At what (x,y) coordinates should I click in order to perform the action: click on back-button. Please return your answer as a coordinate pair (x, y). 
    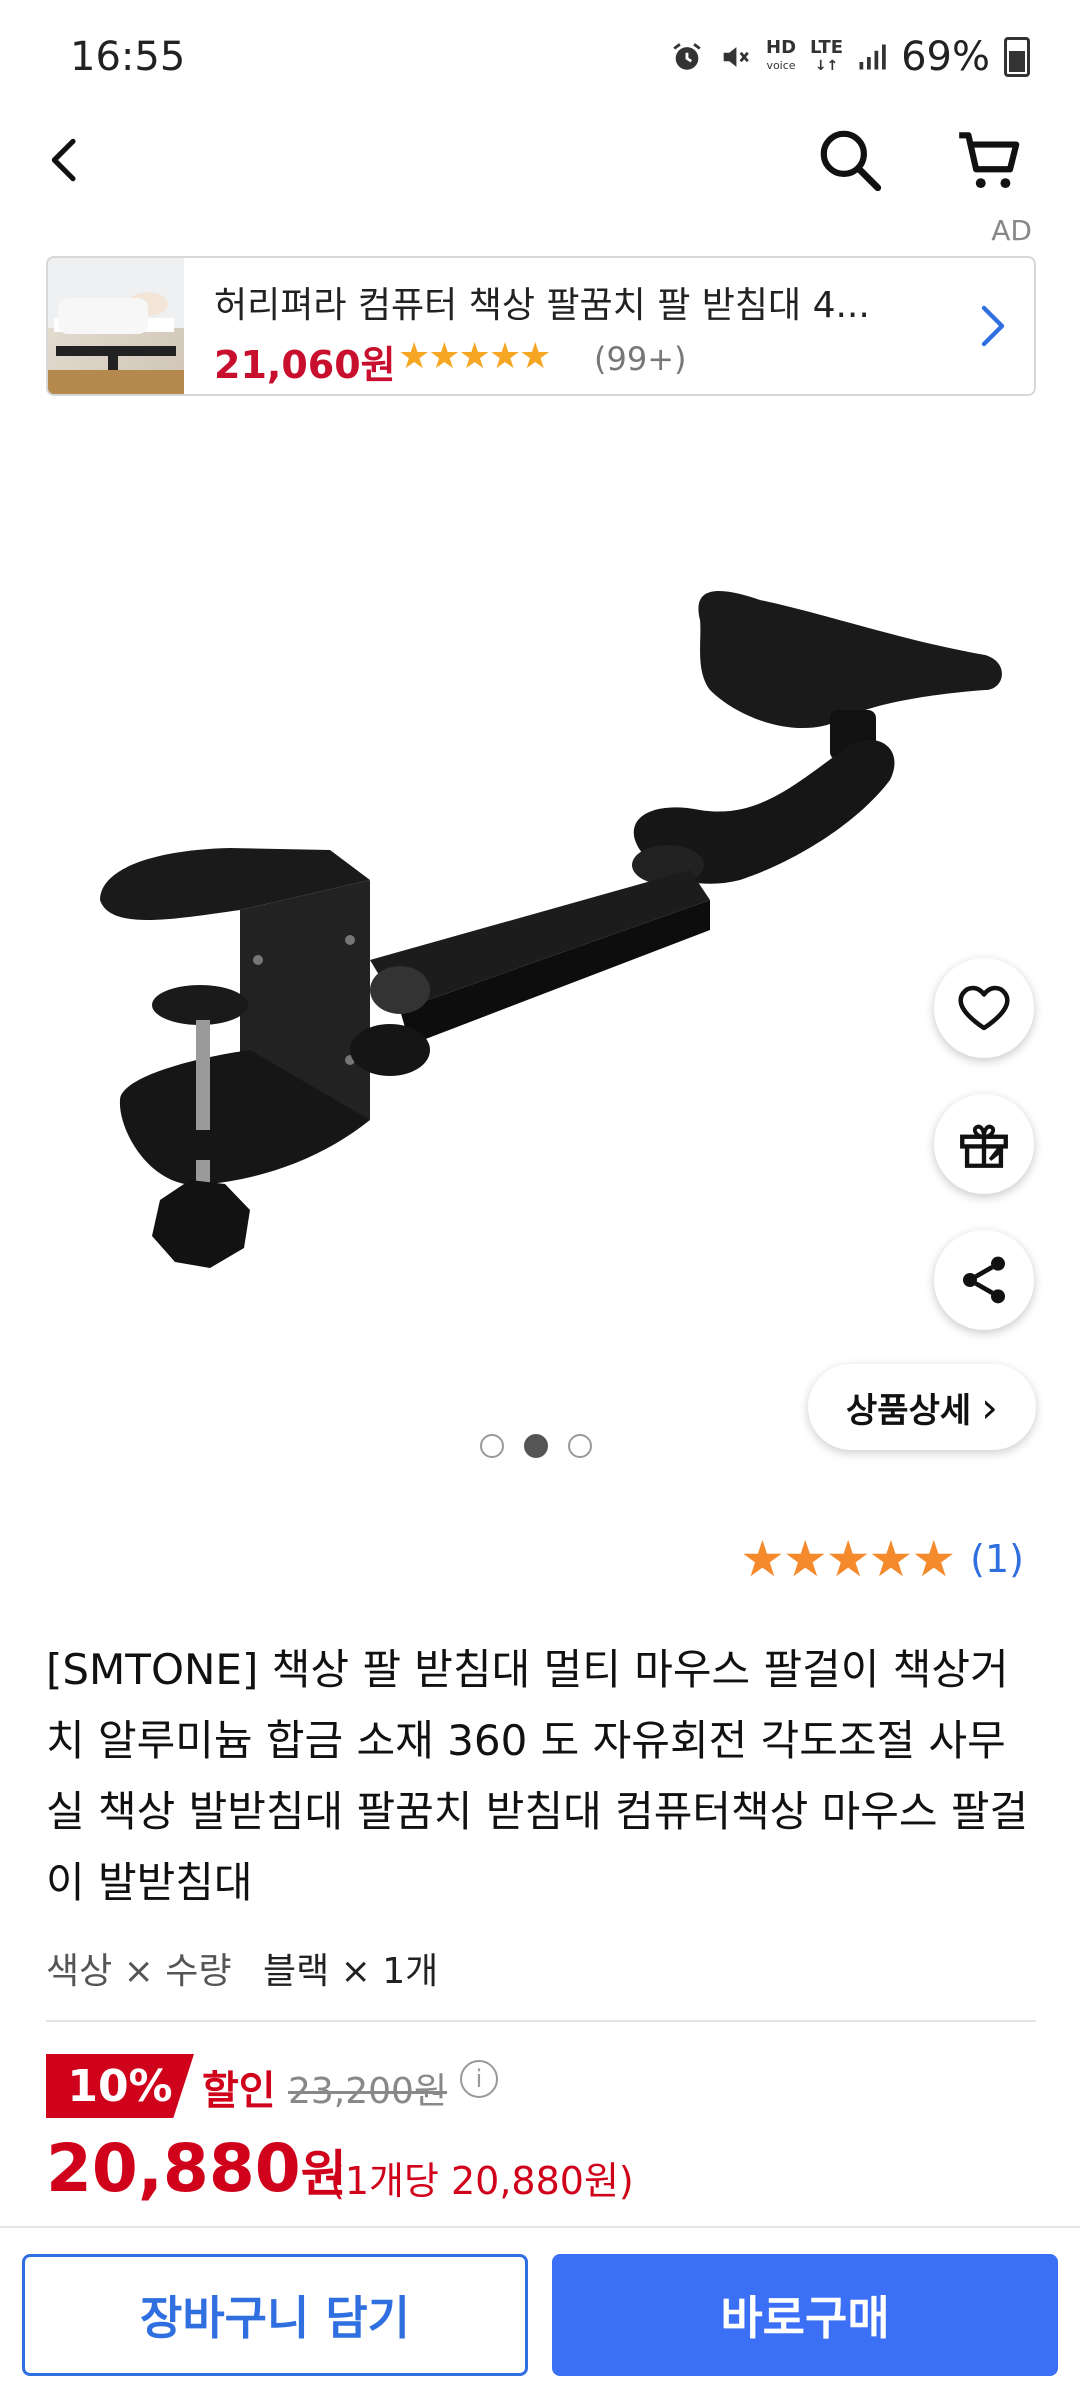
    Looking at the image, I should click on (66, 160).